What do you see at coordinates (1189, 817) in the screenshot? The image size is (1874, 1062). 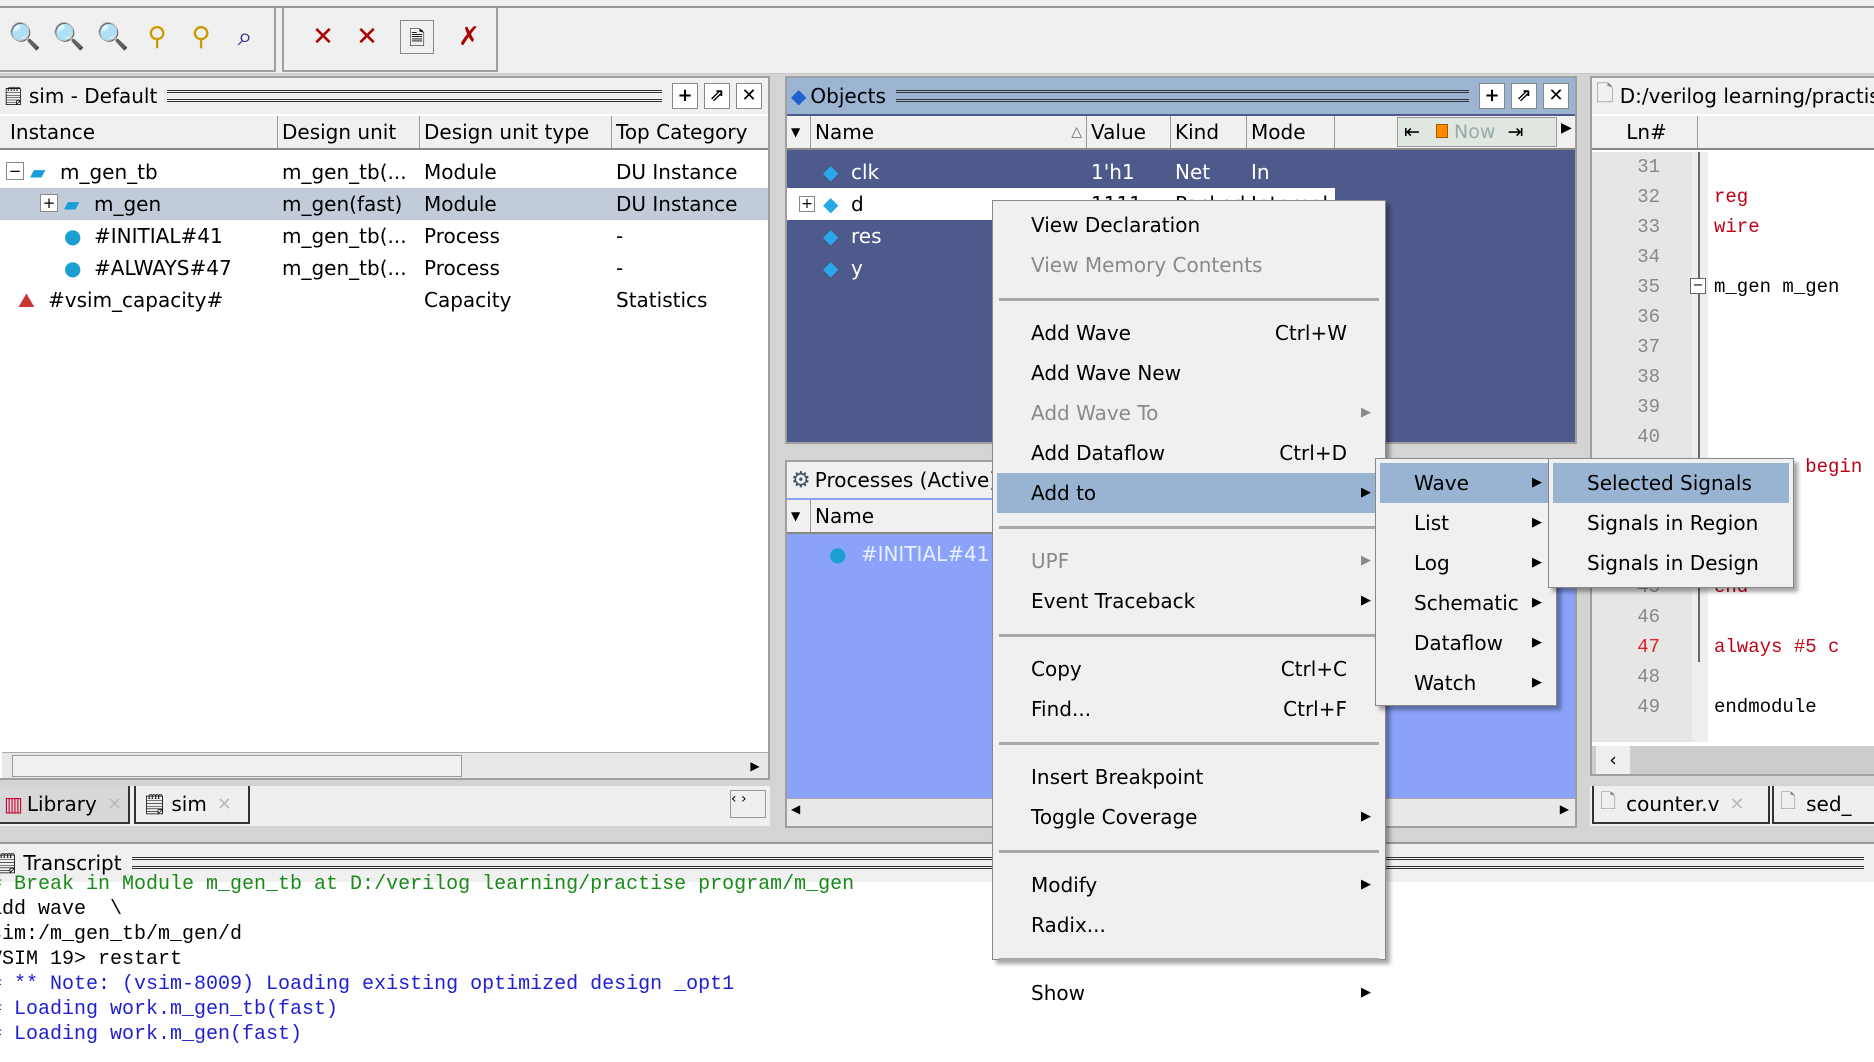 I see `menu-item-toggle-coverage: Toggle Coverage ▶` at bounding box center [1189, 817].